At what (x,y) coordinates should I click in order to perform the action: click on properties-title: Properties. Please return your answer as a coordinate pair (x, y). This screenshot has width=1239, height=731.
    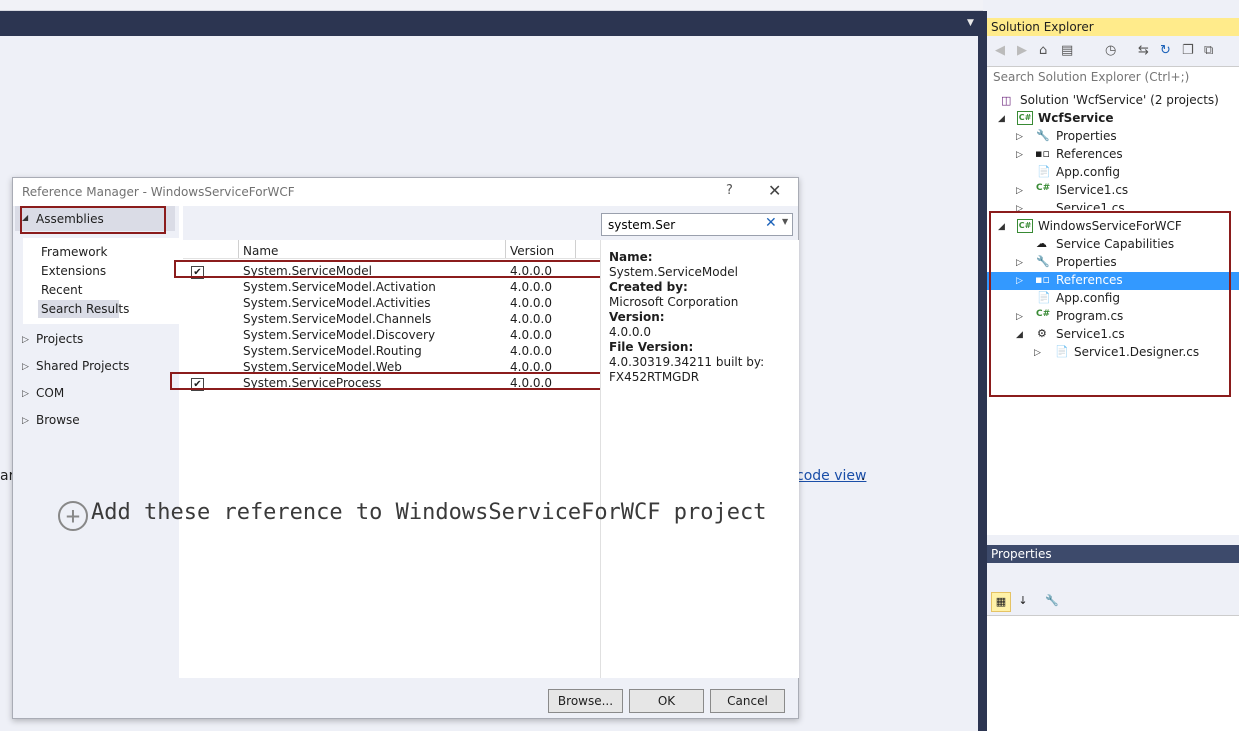
    Looking at the image, I should click on (1021, 554).